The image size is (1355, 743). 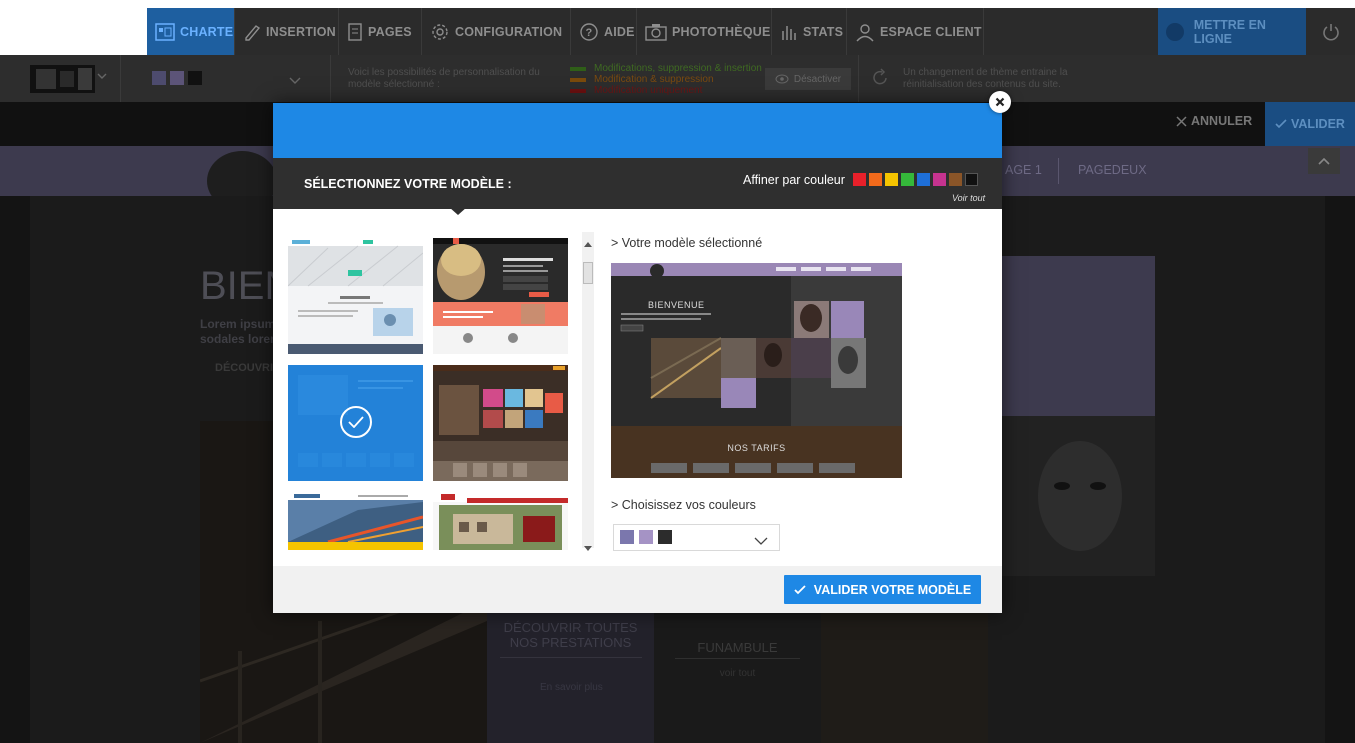 I want to click on voir-tout-link: Voir tout, so click(x=968, y=198).